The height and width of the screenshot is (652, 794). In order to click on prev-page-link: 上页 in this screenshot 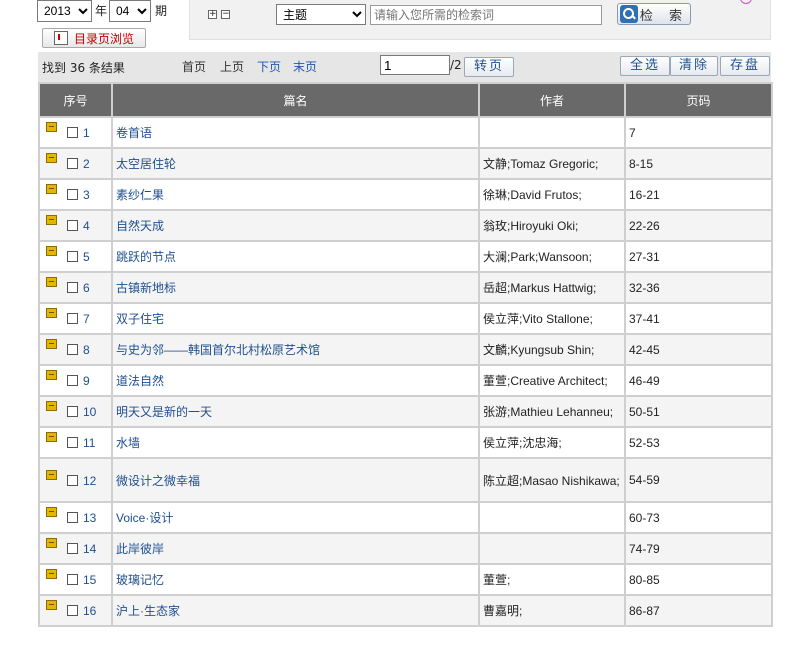, I will do `click(232, 66)`.